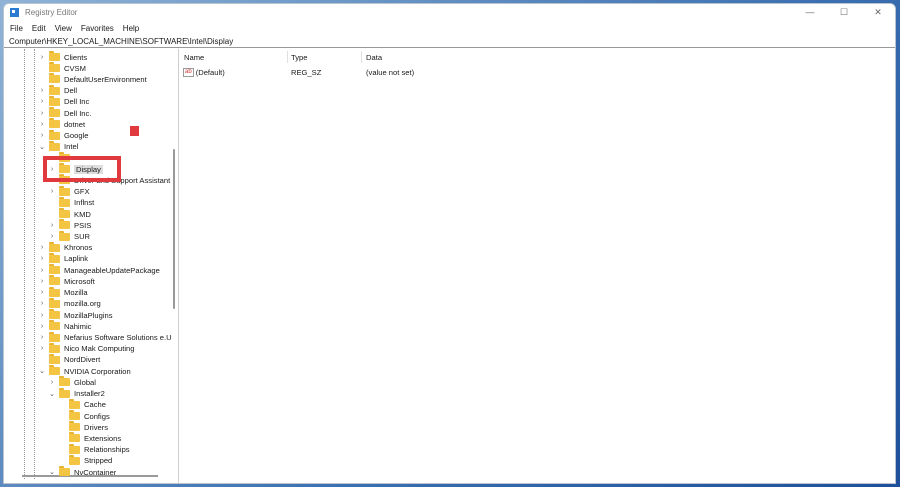 This screenshot has height=487, width=900. I want to click on tree-item: › Nahimic, so click(65, 326).